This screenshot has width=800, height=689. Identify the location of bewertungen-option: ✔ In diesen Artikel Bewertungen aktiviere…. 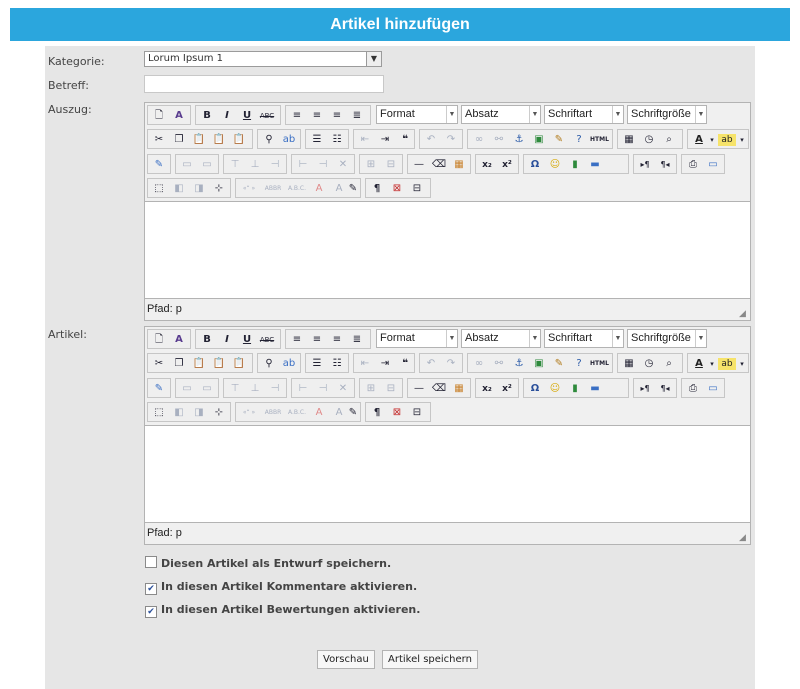
(282, 610).